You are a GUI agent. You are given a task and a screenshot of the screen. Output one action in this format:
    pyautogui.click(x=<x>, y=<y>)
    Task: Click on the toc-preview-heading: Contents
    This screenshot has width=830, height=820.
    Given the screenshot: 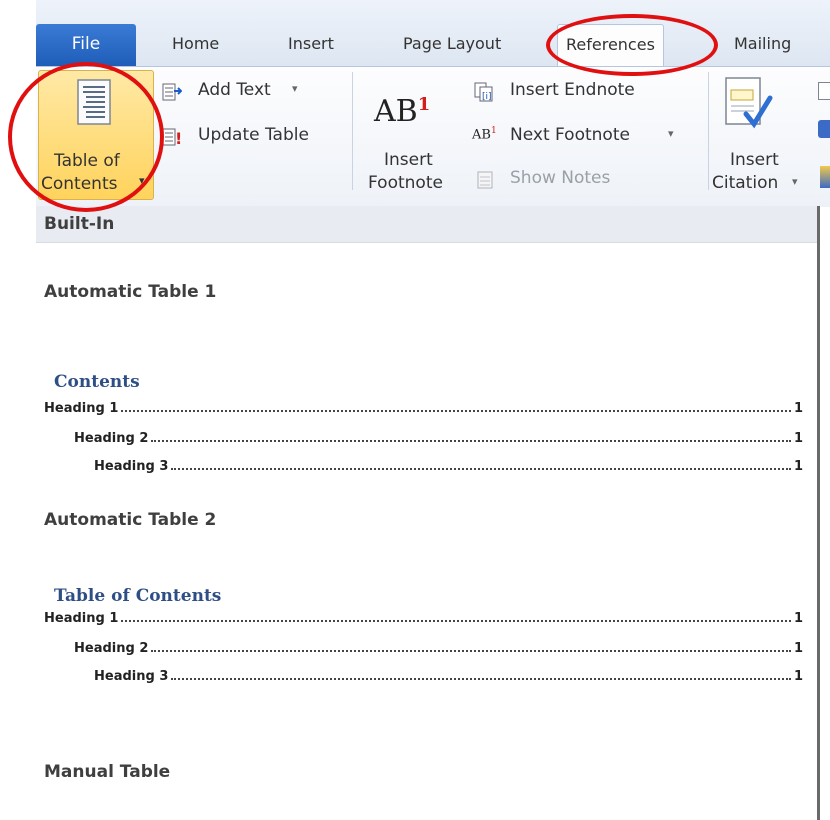 What is the action you would take?
    pyautogui.click(x=97, y=382)
    